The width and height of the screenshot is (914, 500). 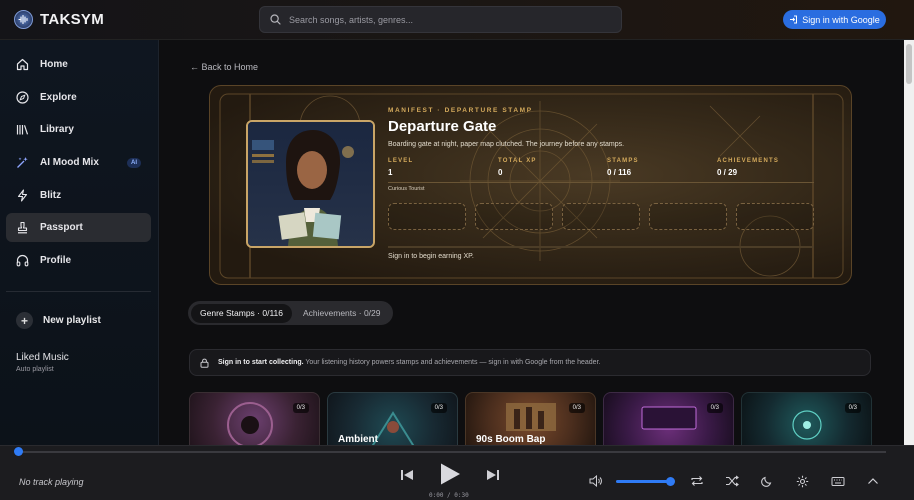 I want to click on sidebar-item-label: Blitz, so click(x=51, y=195).